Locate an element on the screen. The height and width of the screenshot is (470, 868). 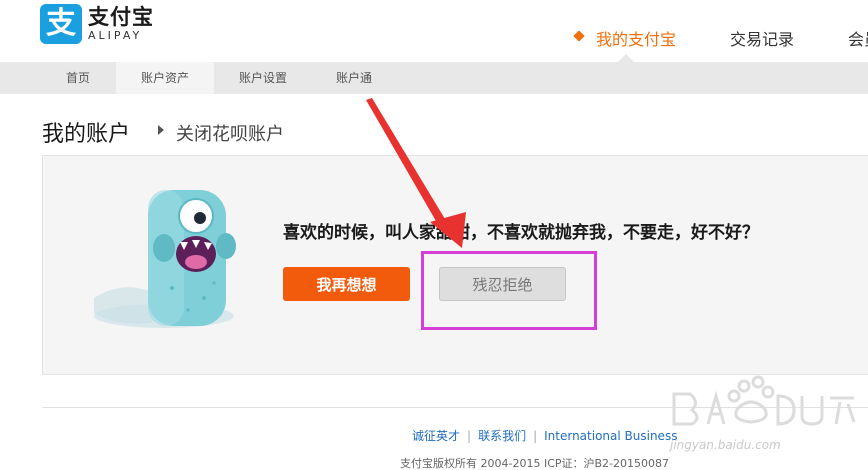
breadcrumb: 关闭花呗账户 is located at coordinates (230, 134).